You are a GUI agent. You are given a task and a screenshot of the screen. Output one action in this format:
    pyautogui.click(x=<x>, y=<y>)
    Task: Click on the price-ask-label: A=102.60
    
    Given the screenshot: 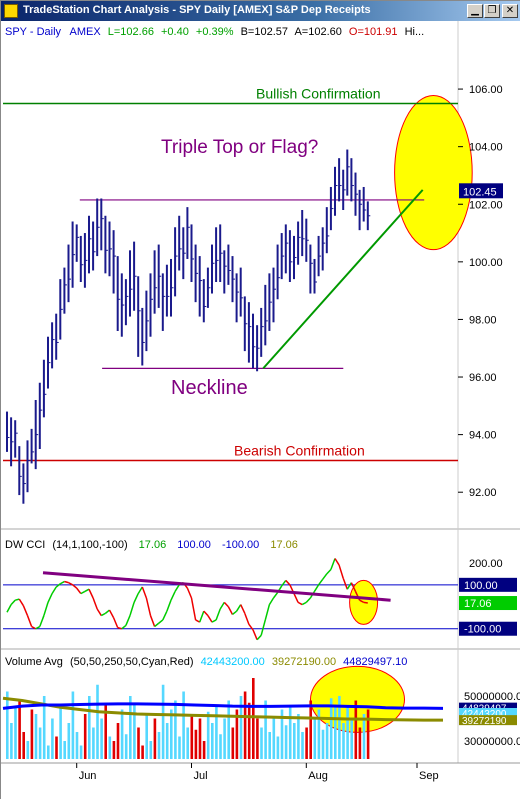 What is the action you would take?
    pyautogui.click(x=317, y=32)
    